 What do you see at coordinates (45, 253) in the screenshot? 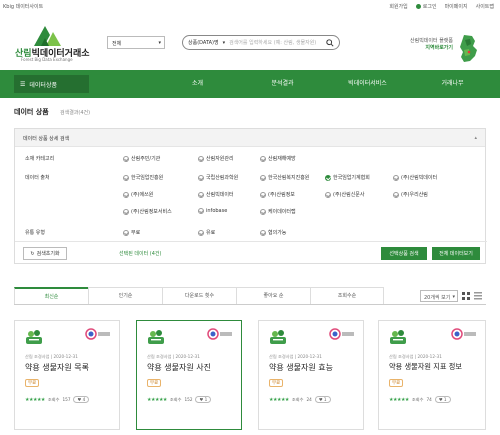
I see `reset-button: ↻ 검색초기화` at bounding box center [45, 253].